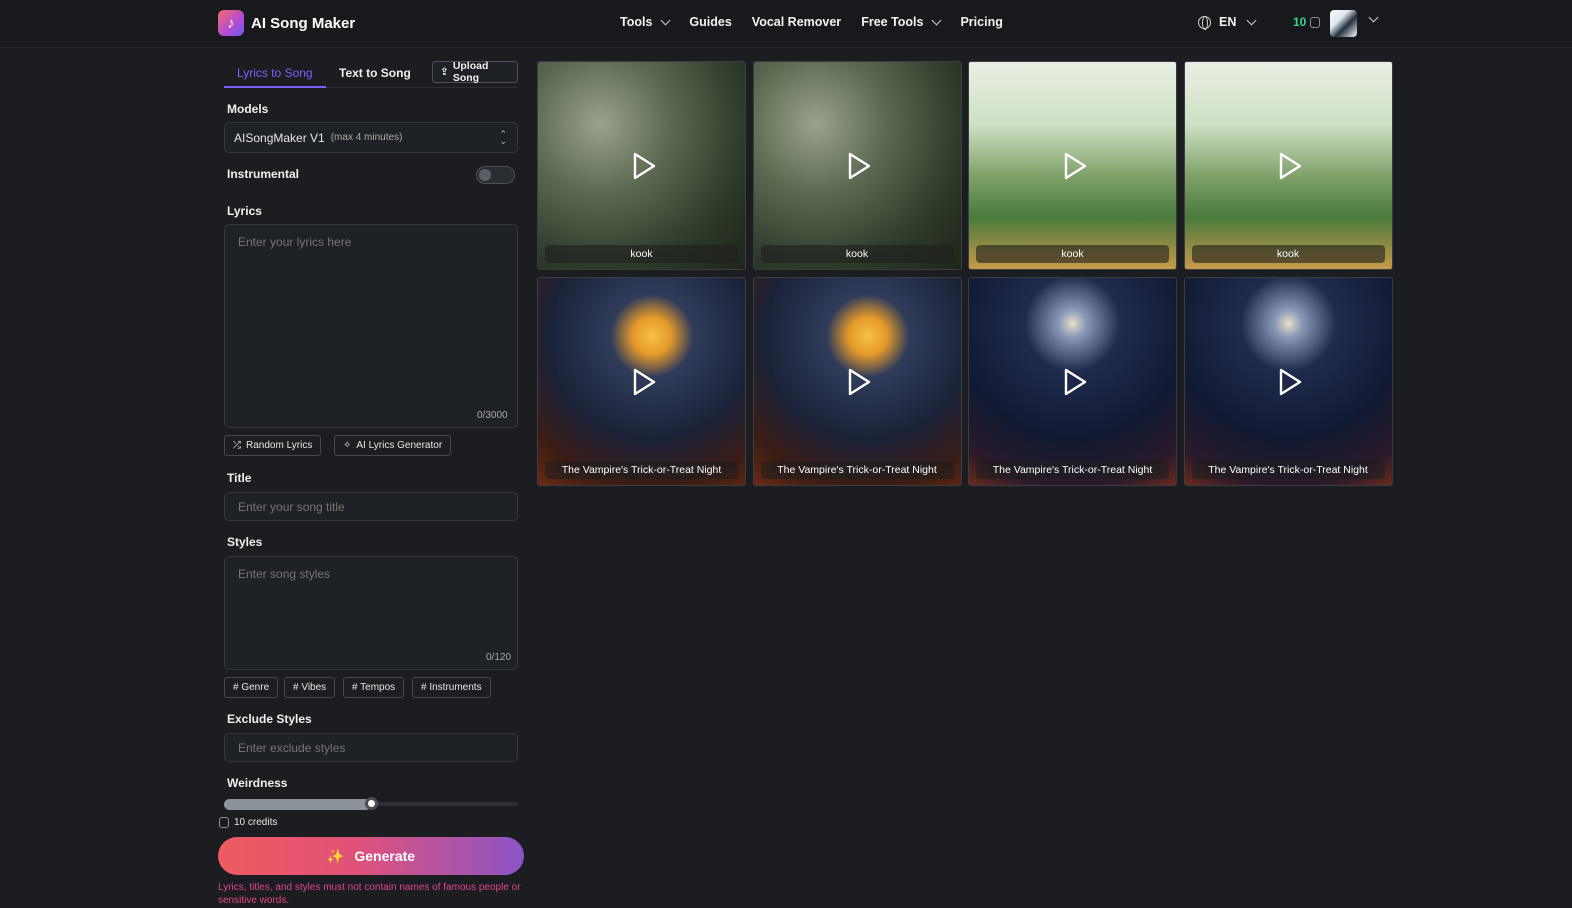  I want to click on nav-free-tools-label: Free Tools, so click(892, 22).